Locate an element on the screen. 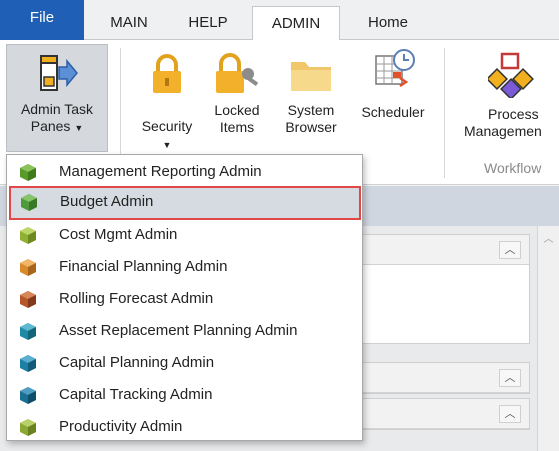  menu-item-label: Management Reporting Admin is located at coordinates (160, 171).